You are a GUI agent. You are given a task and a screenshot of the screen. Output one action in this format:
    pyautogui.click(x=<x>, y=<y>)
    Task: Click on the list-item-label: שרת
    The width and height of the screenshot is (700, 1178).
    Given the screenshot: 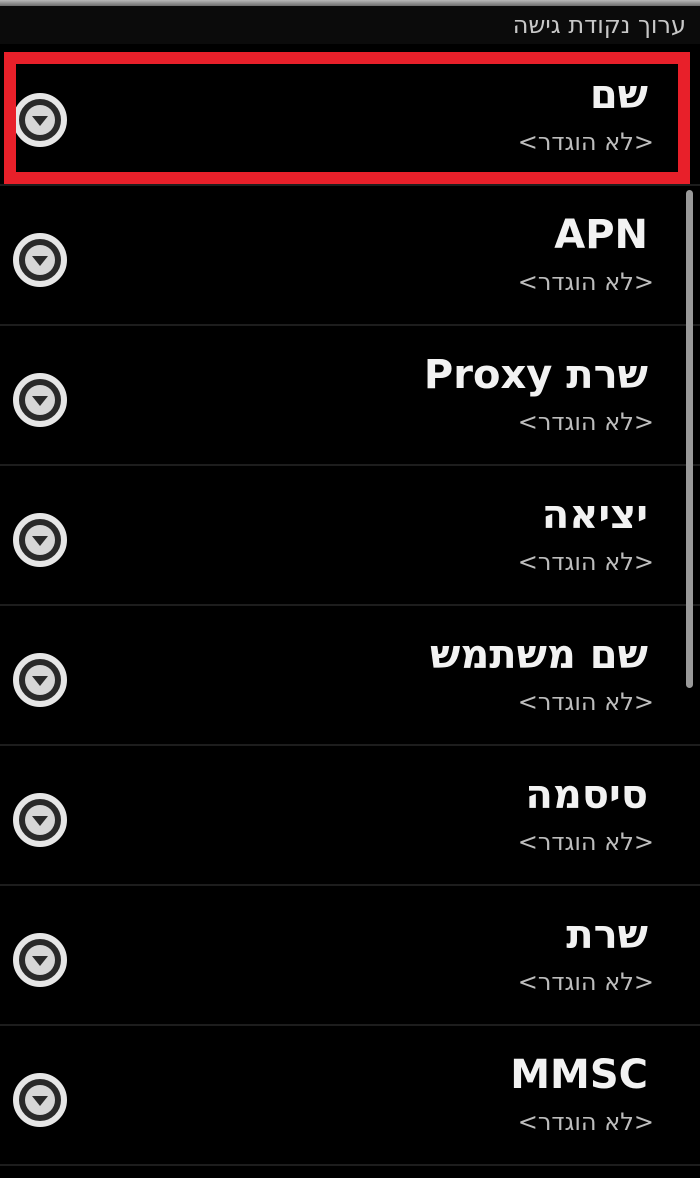 What is the action you would take?
    pyautogui.click(x=607, y=935)
    